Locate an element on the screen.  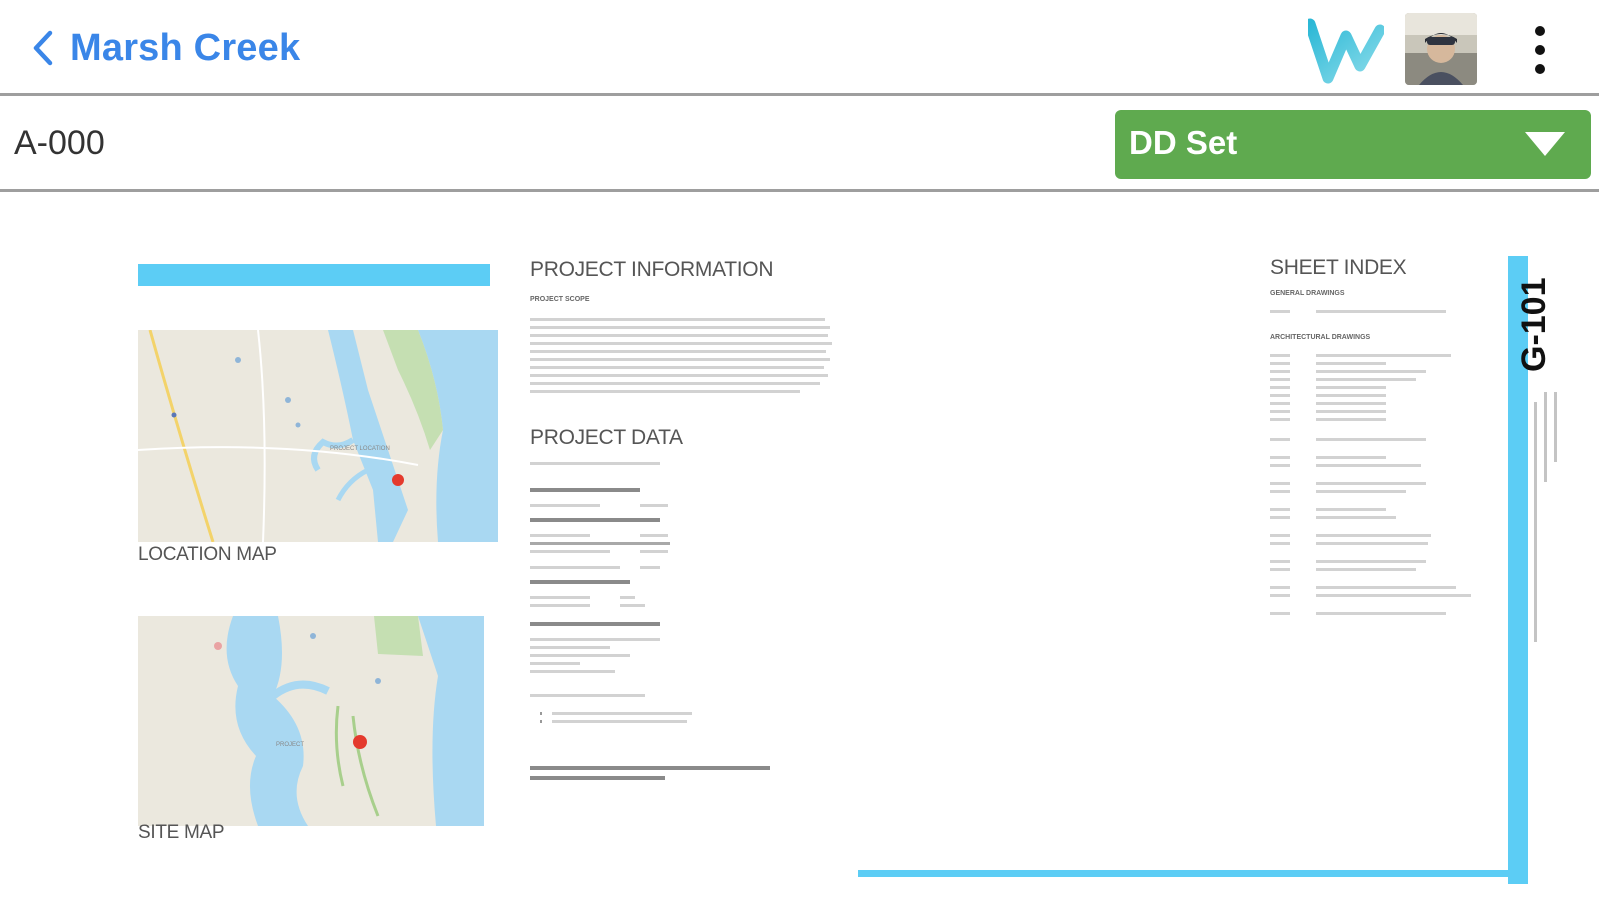
sheet-bottom-border is located at coordinates (1183, 873).